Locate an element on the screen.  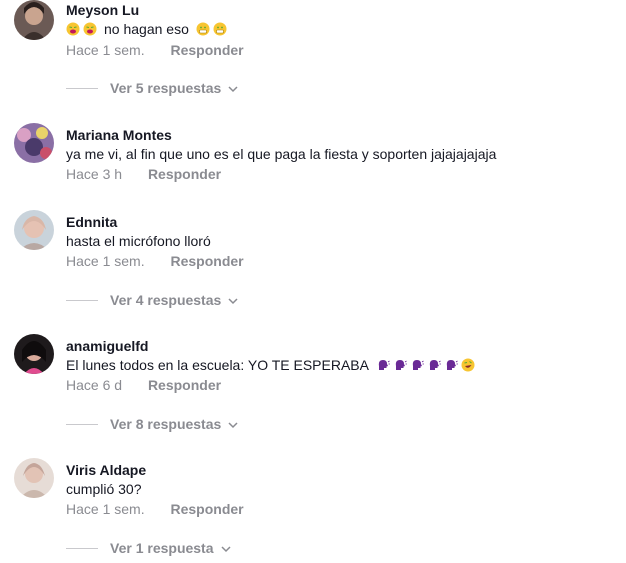
comment-text: no hagan eso is located at coordinates (146, 29).